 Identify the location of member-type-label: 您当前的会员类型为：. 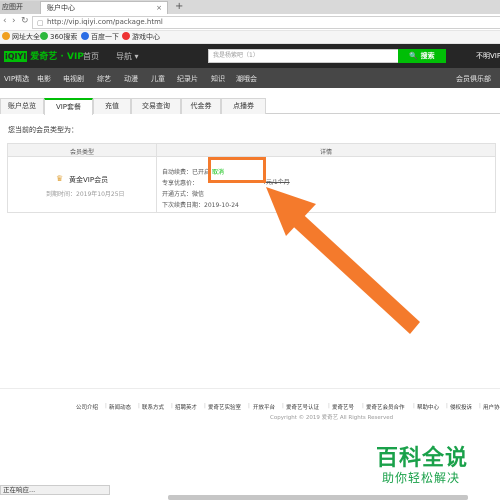
(43, 130).